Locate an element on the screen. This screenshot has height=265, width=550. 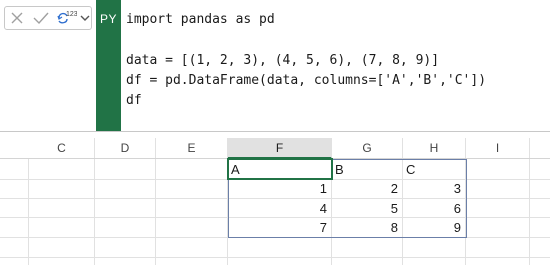
enter-button is located at coordinates (41, 18).